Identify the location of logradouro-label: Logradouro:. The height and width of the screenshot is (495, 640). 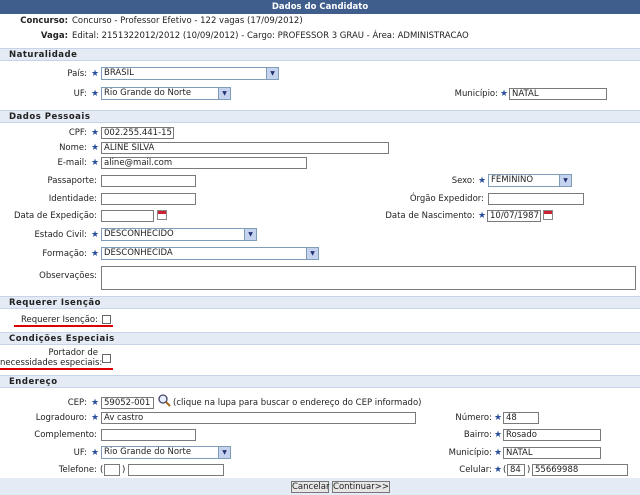
(61, 418).